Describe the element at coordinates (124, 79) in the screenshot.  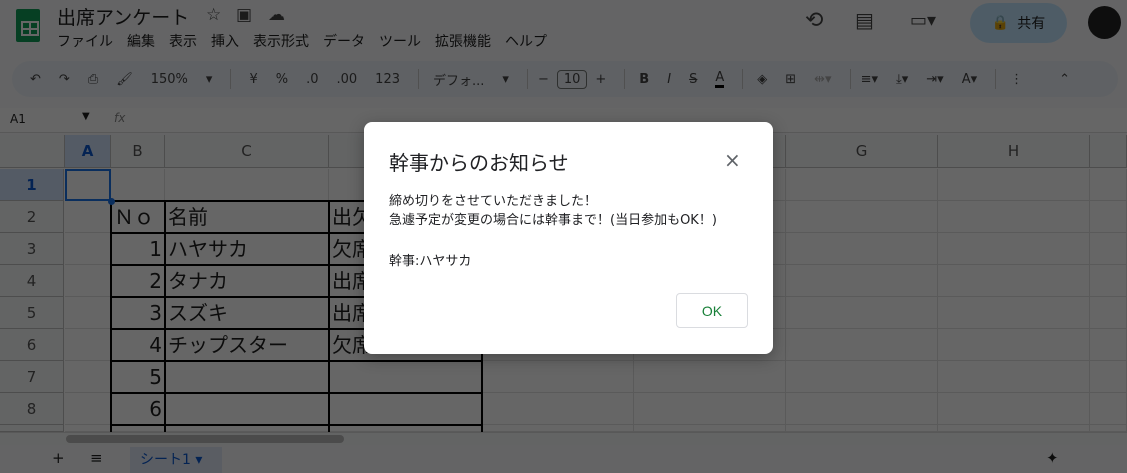
I see `paint-format-icon: 🖌` at that location.